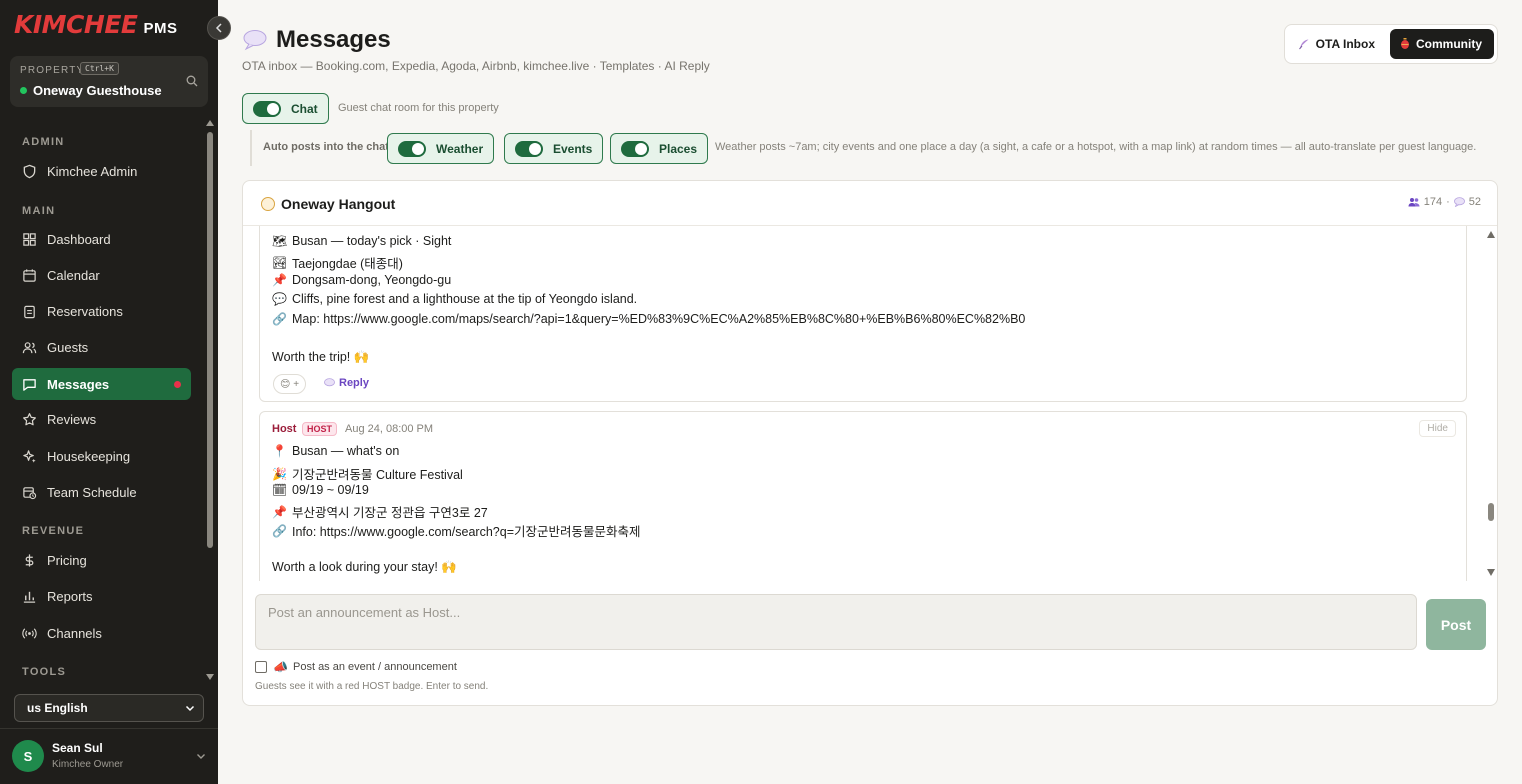 The height and width of the screenshot is (784, 1522). What do you see at coordinates (1433, 202) in the screenshot?
I see `member-count: 174` at bounding box center [1433, 202].